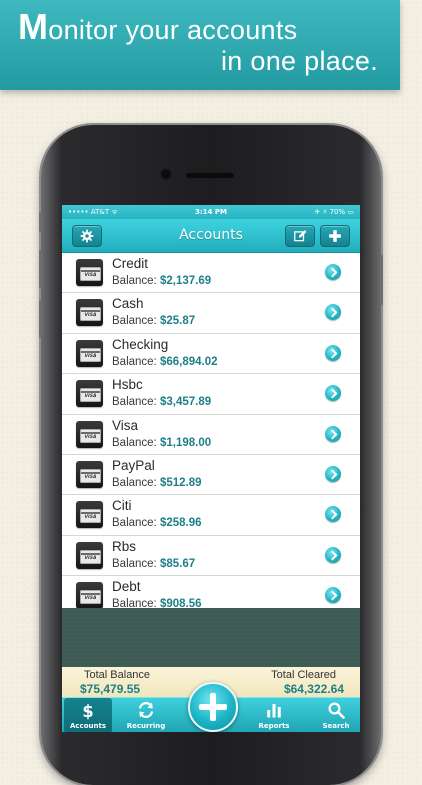 The image size is (422, 785). What do you see at coordinates (128, 304) in the screenshot?
I see `account-name: Cash` at bounding box center [128, 304].